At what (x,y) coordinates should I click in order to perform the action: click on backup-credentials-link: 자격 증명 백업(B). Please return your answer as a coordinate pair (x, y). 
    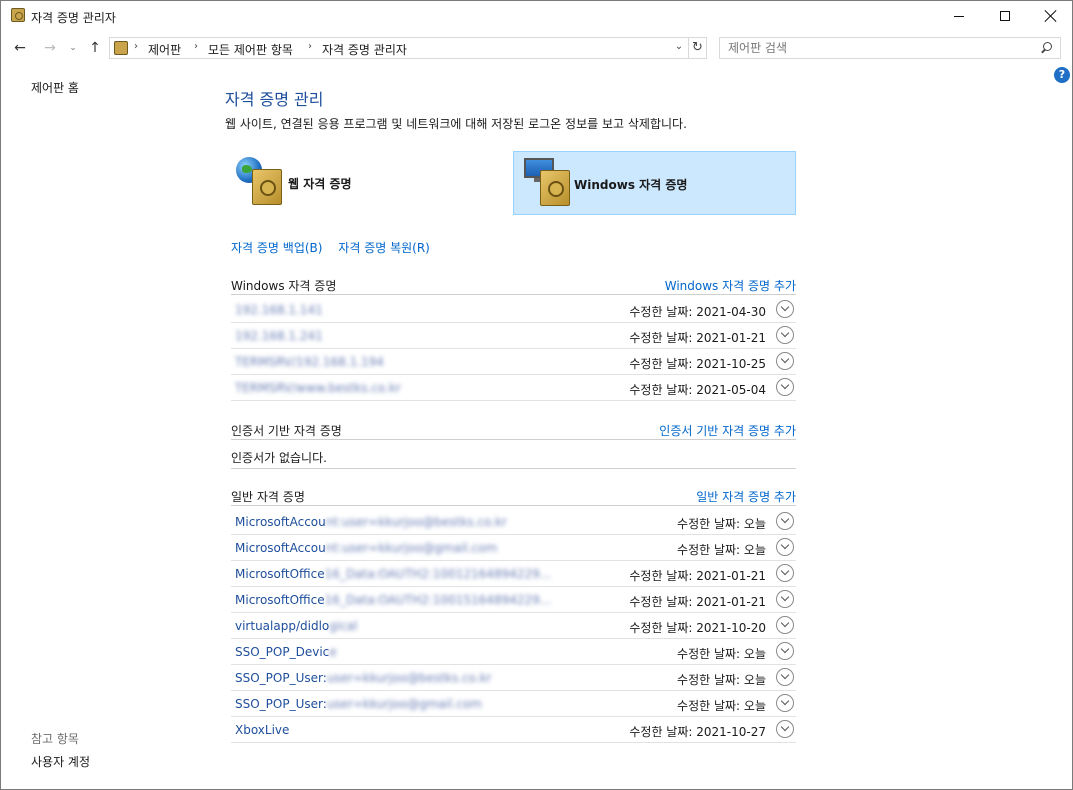
    Looking at the image, I should click on (276, 248).